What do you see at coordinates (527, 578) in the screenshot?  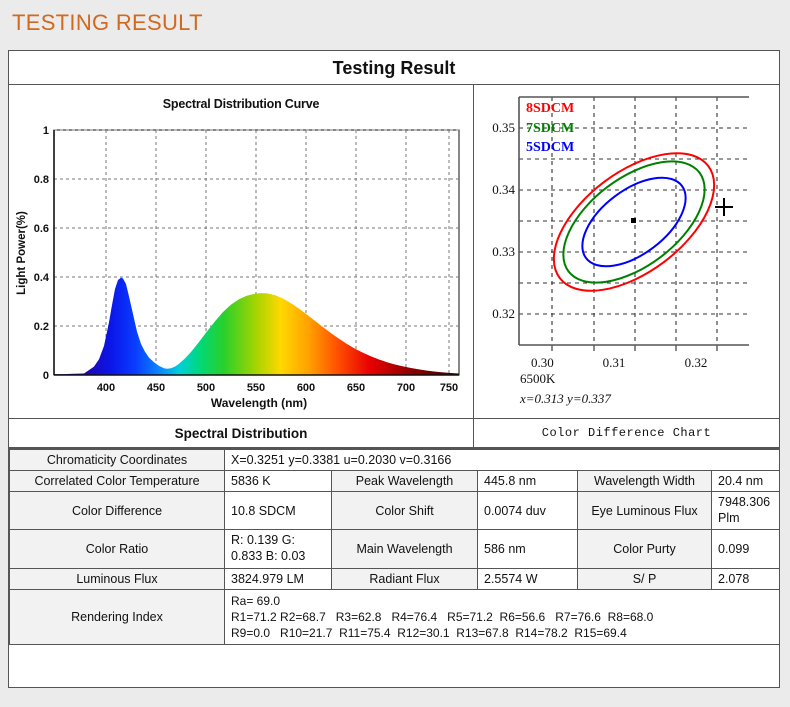 I see `row-value-radiant-flux: 2.5574 W` at bounding box center [527, 578].